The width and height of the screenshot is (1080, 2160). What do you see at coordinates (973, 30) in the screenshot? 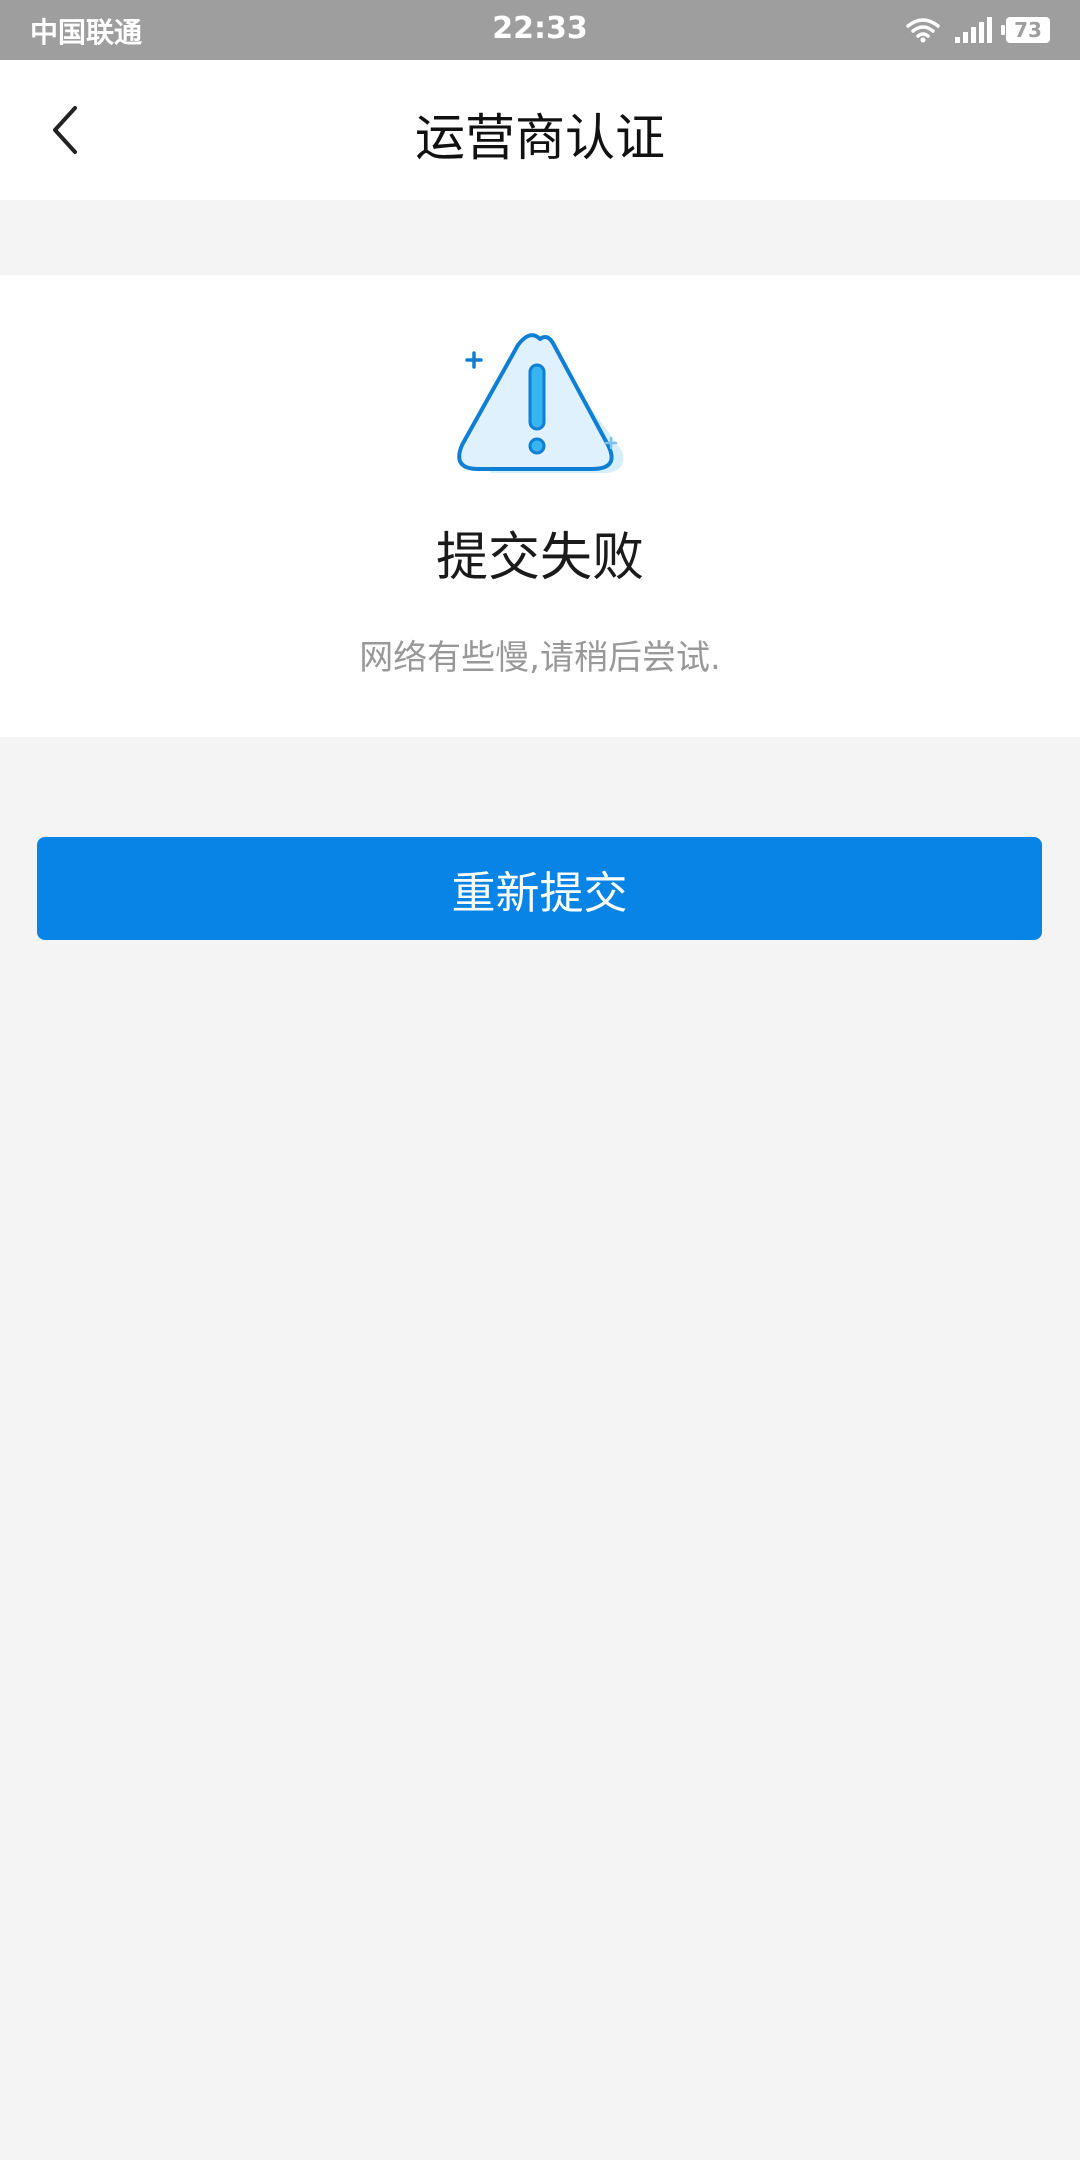
I see `signal-icon` at bounding box center [973, 30].